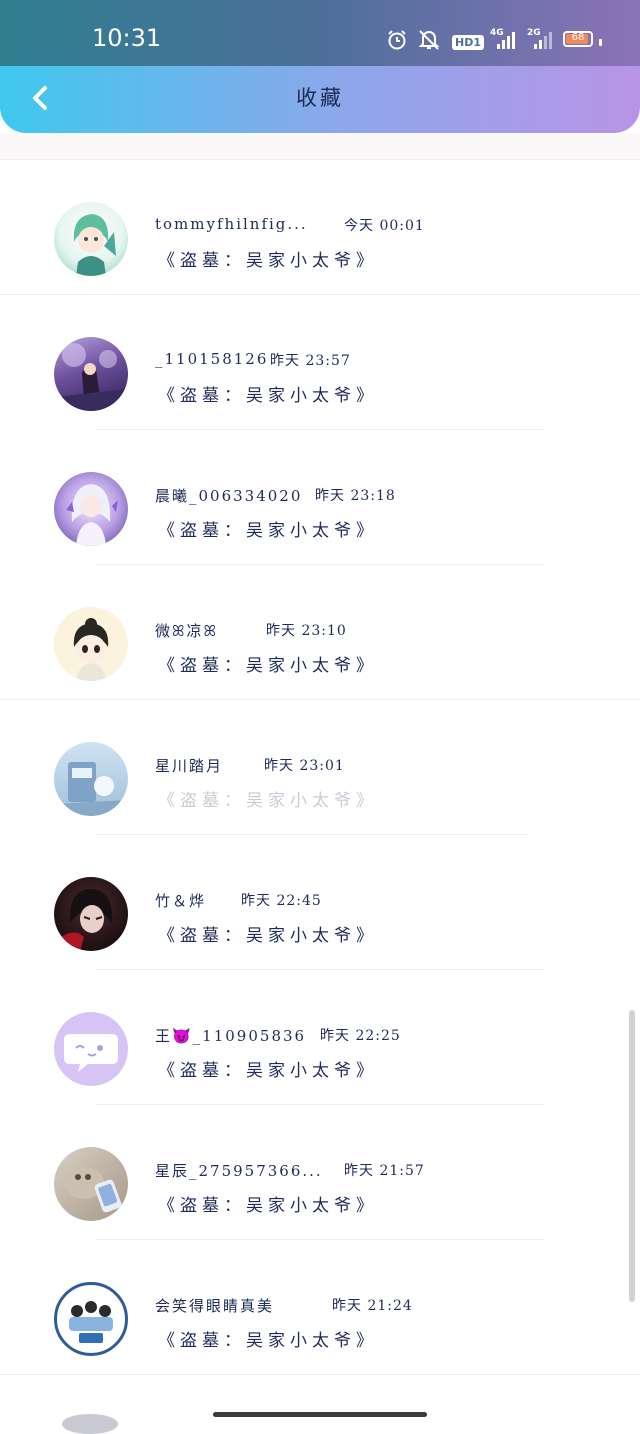  I want to click on list-item: 竹＆烨 昨天 22:45 《盗墓：吴家小太爷》, so click(320, 902).